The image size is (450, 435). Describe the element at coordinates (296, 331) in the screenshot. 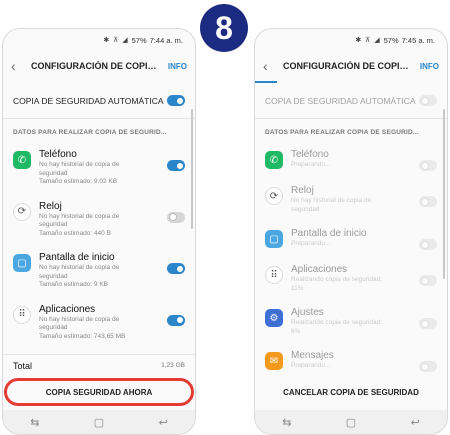

I see `app-status: 6%` at that location.